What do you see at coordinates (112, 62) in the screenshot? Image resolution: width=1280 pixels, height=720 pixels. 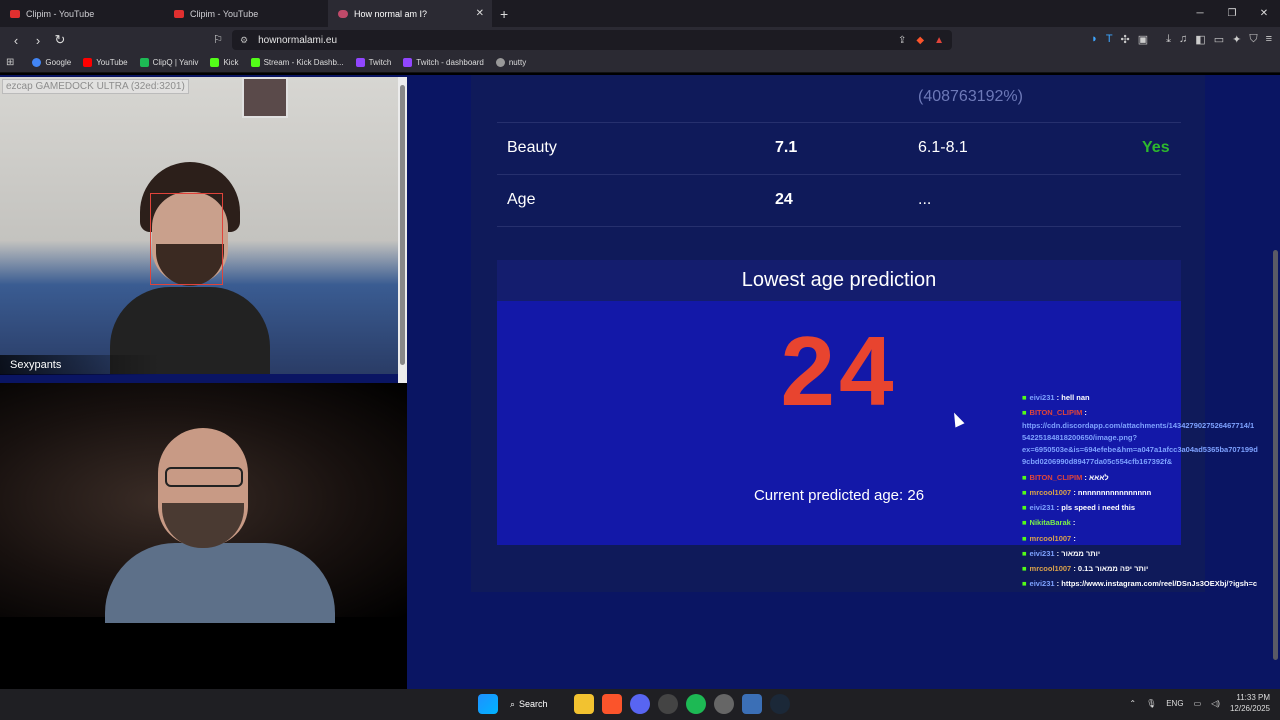 I see `bookmark-label: YouTube` at bounding box center [112, 62].